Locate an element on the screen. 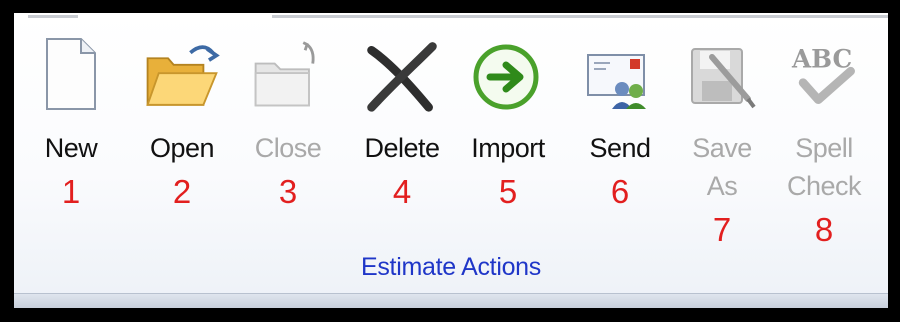 The height and width of the screenshot is (322, 900). svg-text: ABC is located at coordinates (821, 58).